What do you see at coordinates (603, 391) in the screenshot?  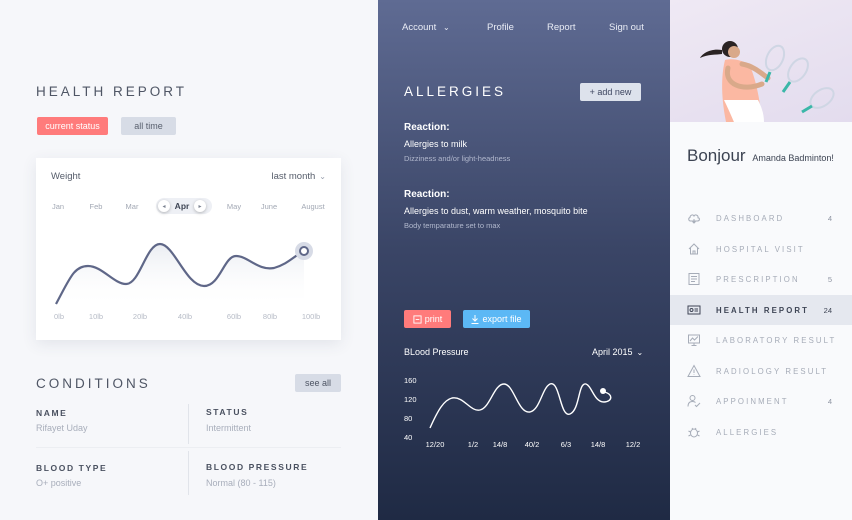 I see `blood-pressure-current-point` at bounding box center [603, 391].